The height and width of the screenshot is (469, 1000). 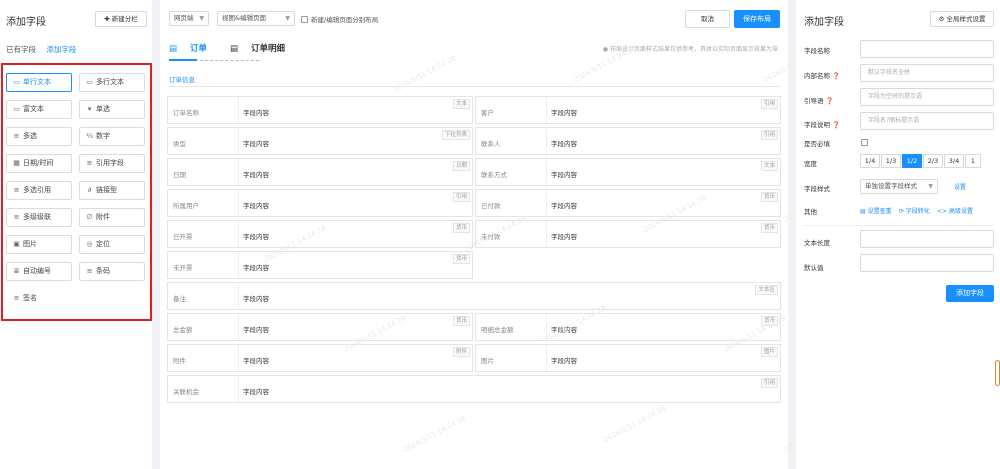 What do you see at coordinates (39, 244) in the screenshot?
I see `field-type-item: ▣ 图片` at bounding box center [39, 244].